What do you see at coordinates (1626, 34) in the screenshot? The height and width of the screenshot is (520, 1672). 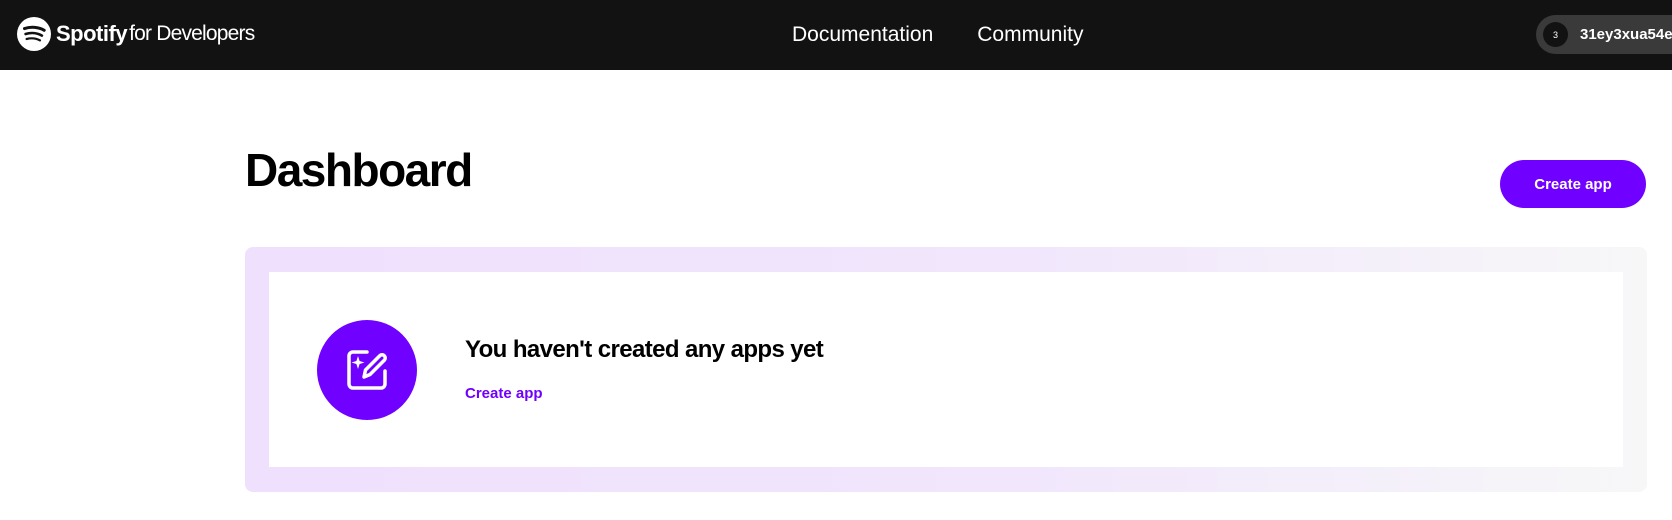 I see `user-name: 31ey3xua54e` at bounding box center [1626, 34].